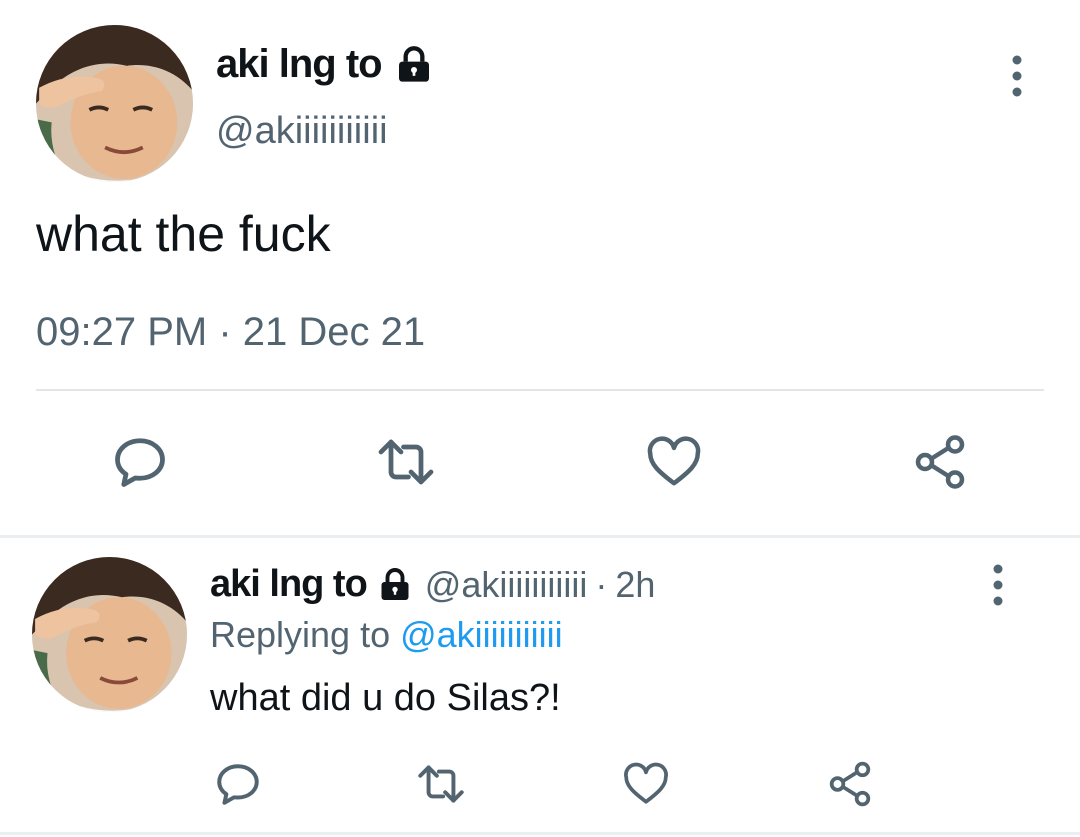 This screenshot has height=837, width=1080. I want to click on display-name-text: aki lng to, so click(299, 64).